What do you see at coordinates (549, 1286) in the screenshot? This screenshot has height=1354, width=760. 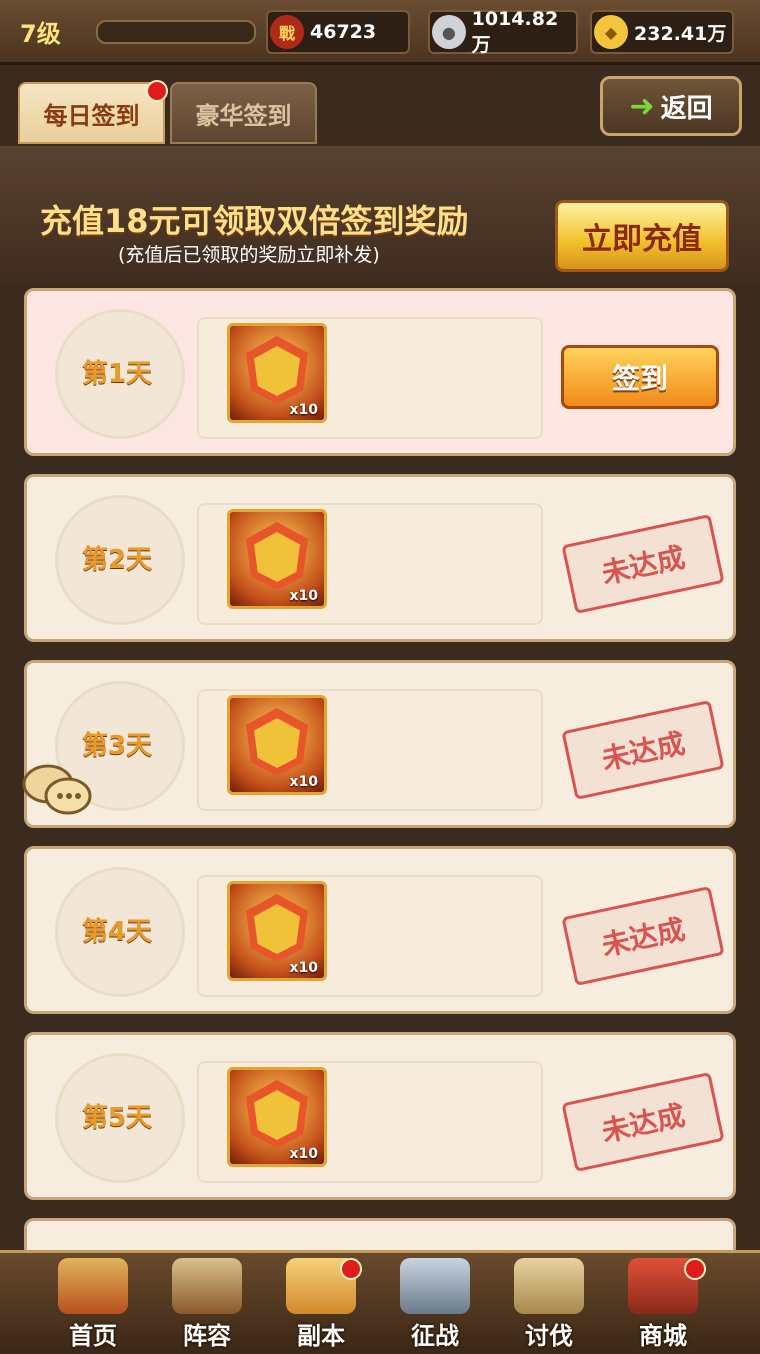 I see `mountain-icon` at bounding box center [549, 1286].